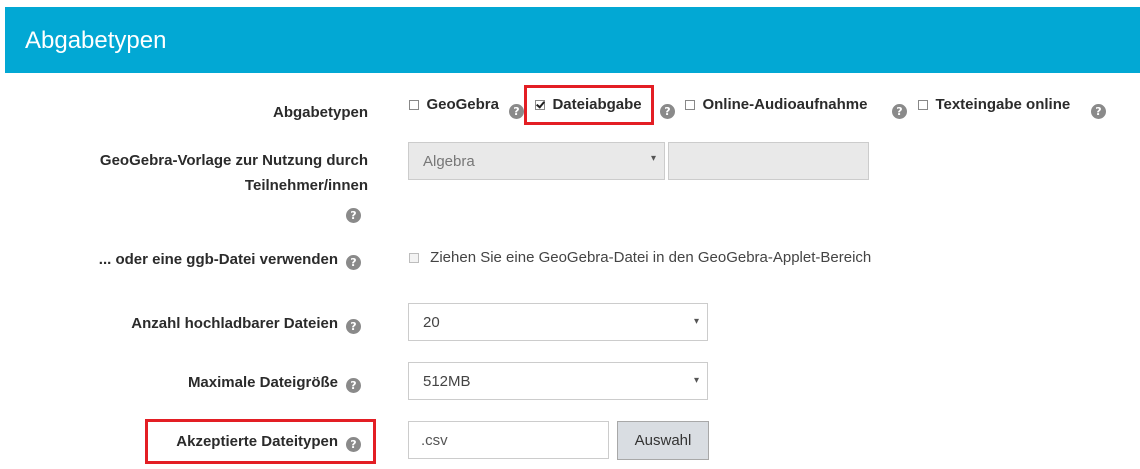  I want to click on submission-types-label: Abgabetypen, so click(320, 112).